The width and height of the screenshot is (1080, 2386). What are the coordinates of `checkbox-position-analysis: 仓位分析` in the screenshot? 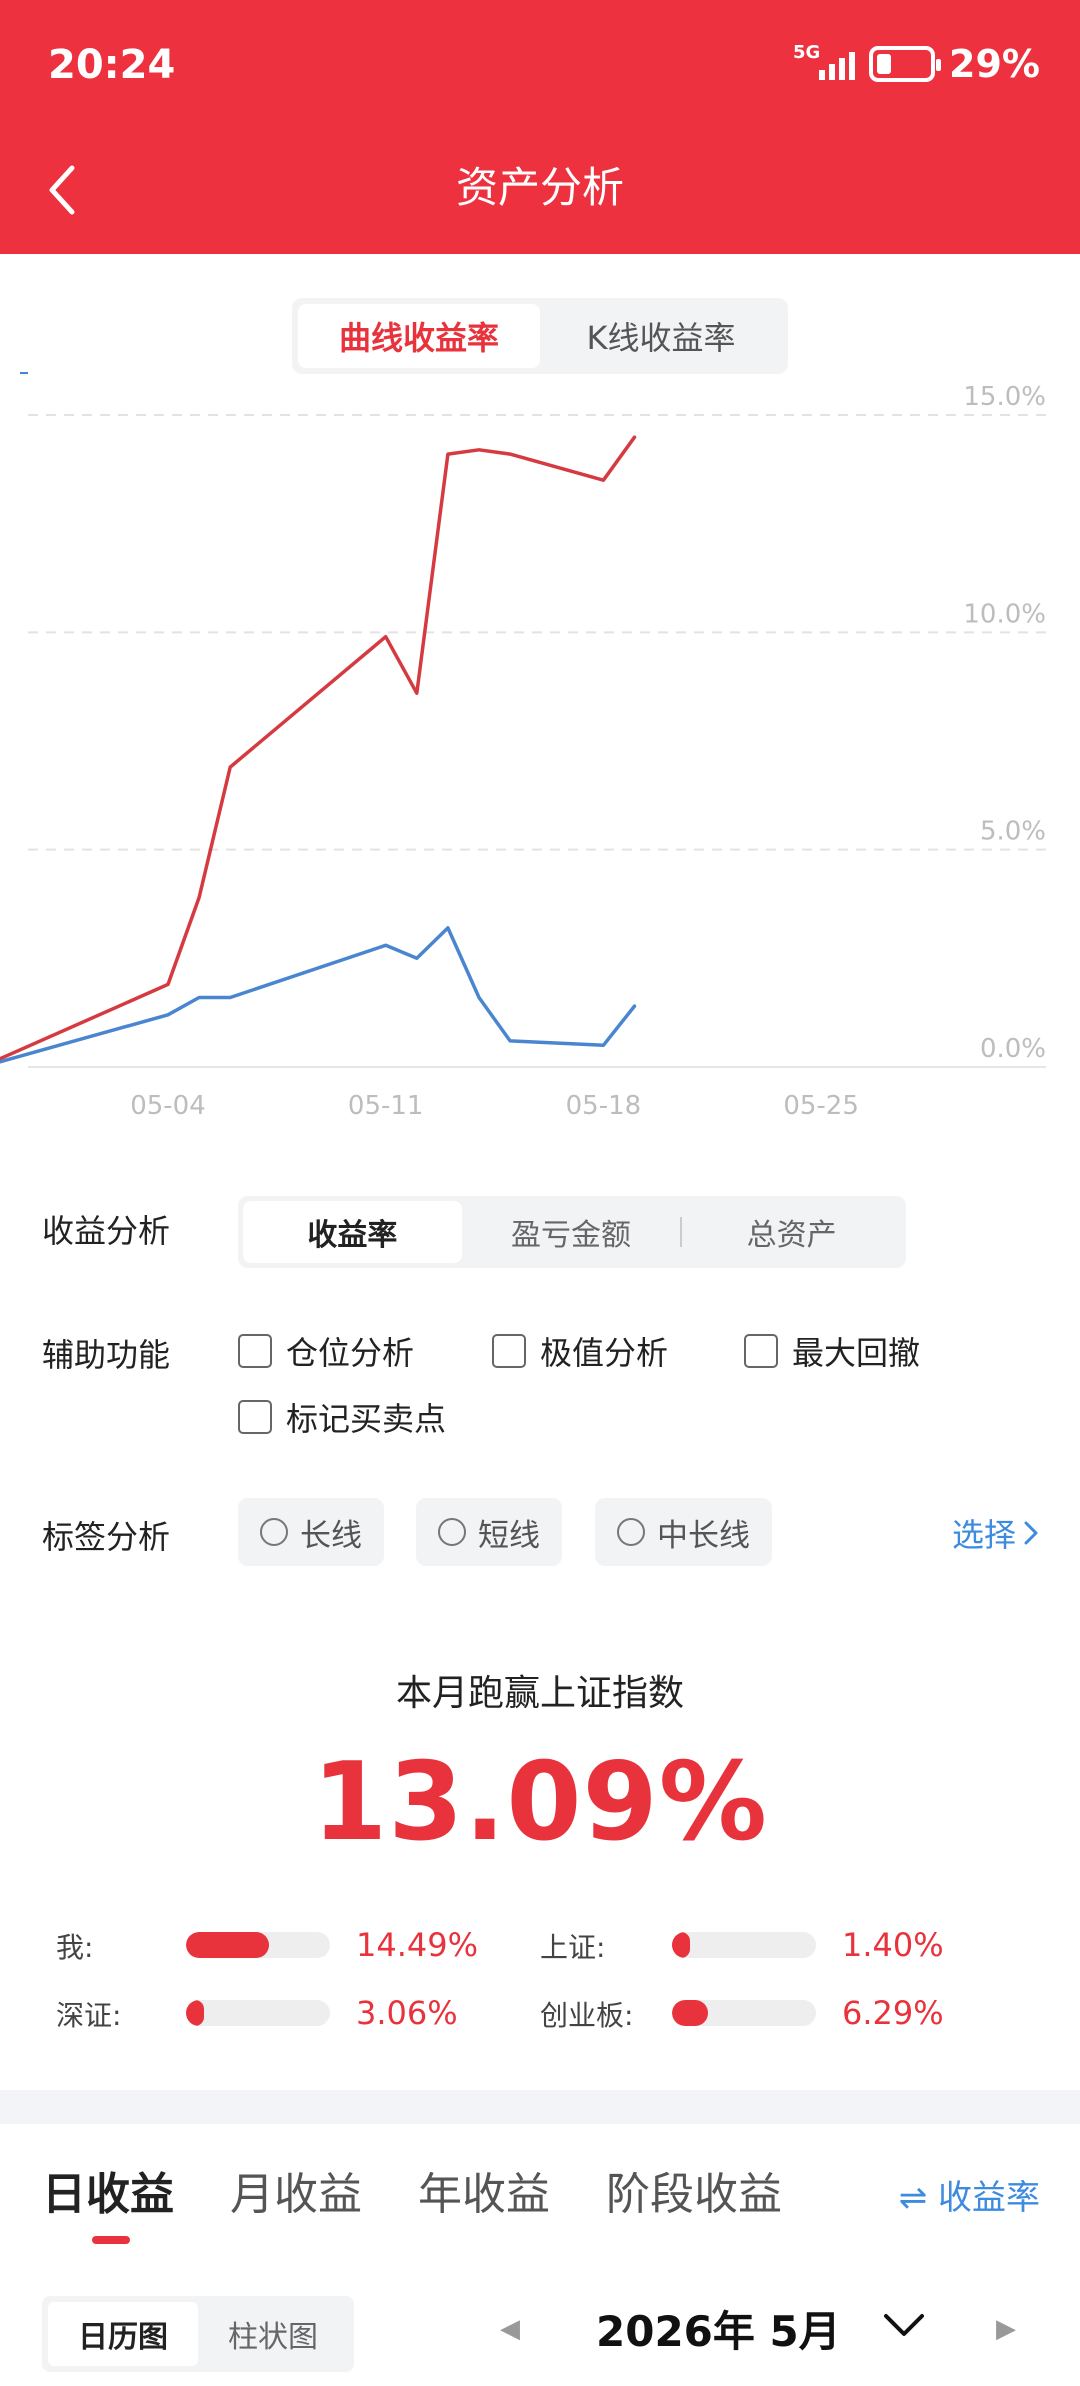 It's located at (326, 1351).